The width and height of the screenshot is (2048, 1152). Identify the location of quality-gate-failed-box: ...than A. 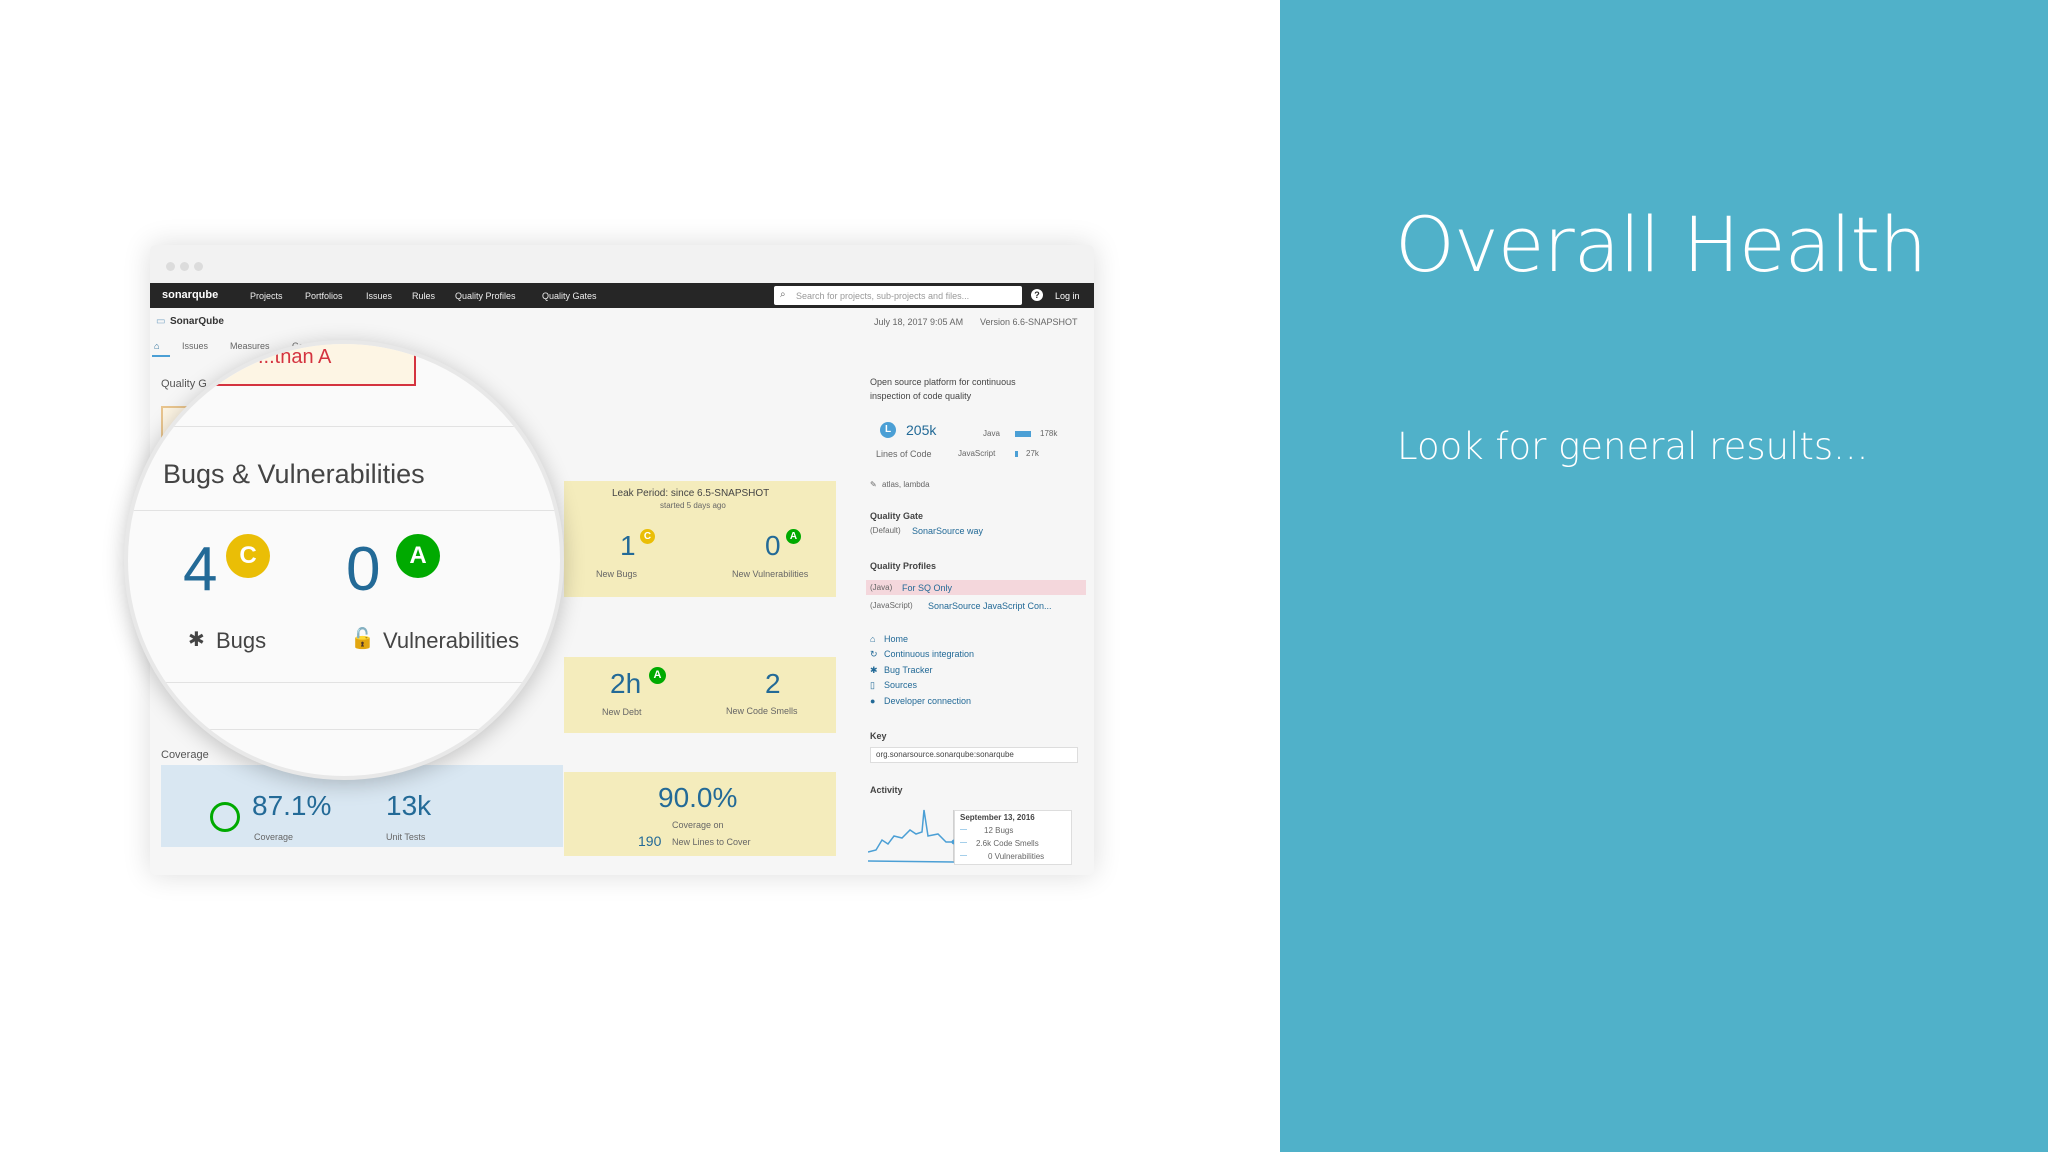
(316, 365).